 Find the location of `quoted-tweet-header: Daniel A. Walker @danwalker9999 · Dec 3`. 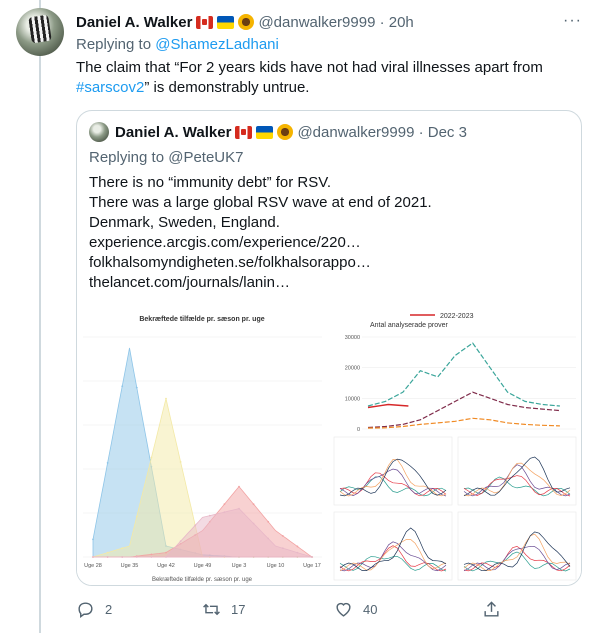

quoted-tweet-header: Daniel A. Walker @danwalker9999 · Dec 3 is located at coordinates (329, 127).